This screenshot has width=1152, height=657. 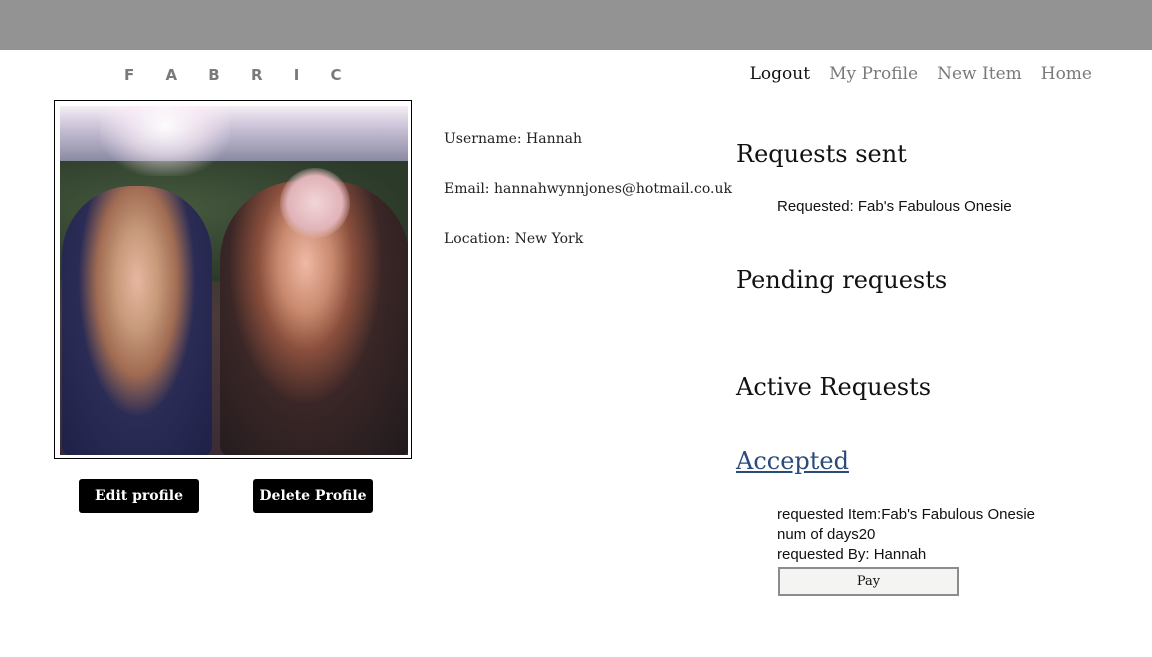 What do you see at coordinates (852, 554) in the screenshot?
I see `accepted-by-text: requested By: Hannah` at bounding box center [852, 554].